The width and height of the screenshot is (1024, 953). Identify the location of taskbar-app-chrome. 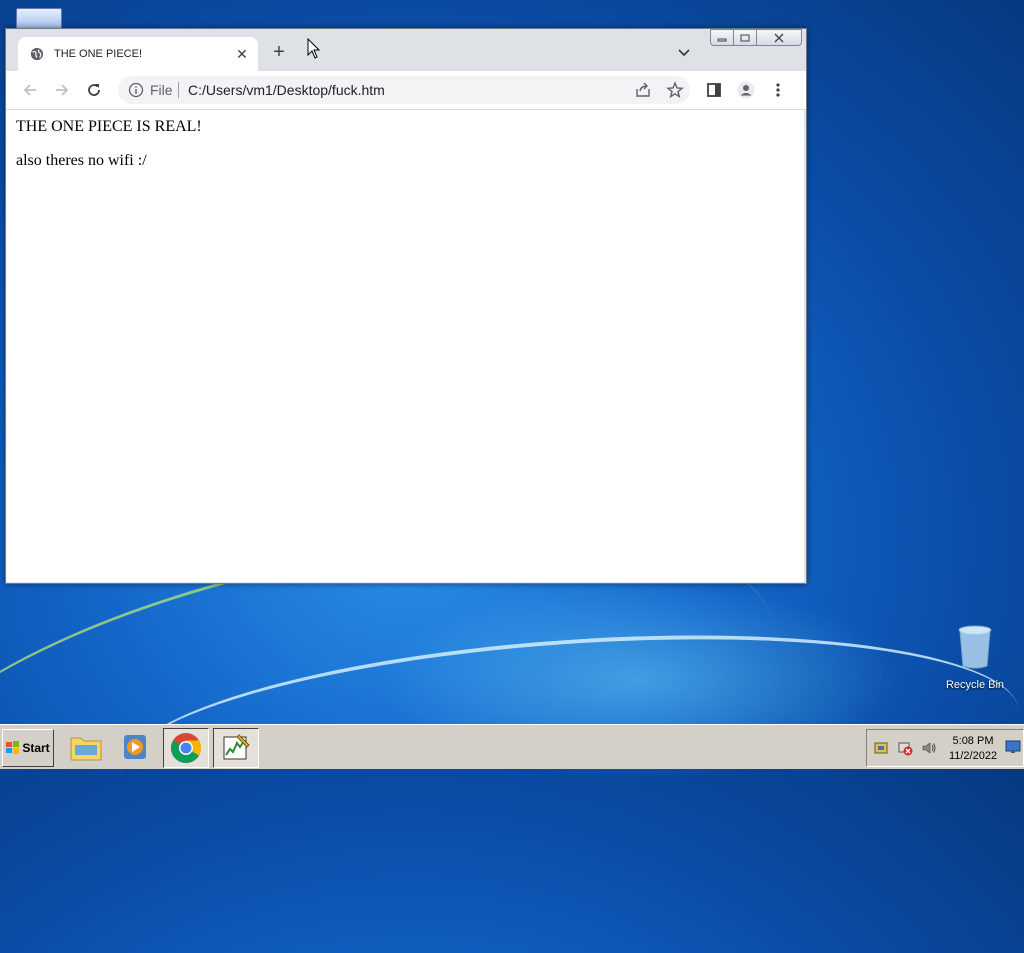
(186, 748).